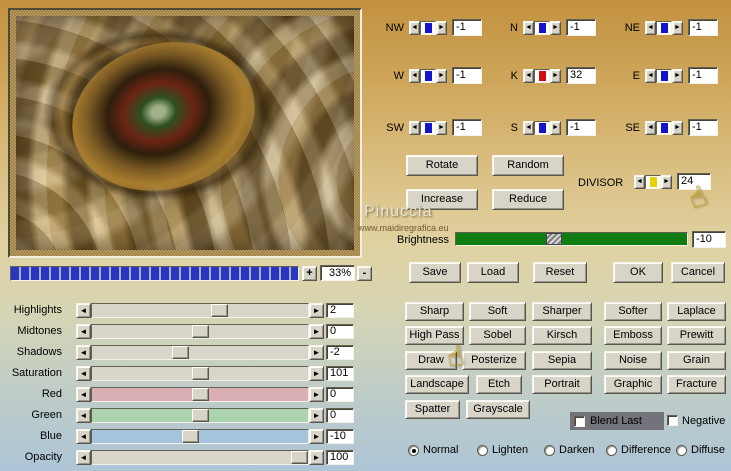  What do you see at coordinates (434, 311) in the screenshot?
I see `filter-sharp-button: Sharp` at bounding box center [434, 311].